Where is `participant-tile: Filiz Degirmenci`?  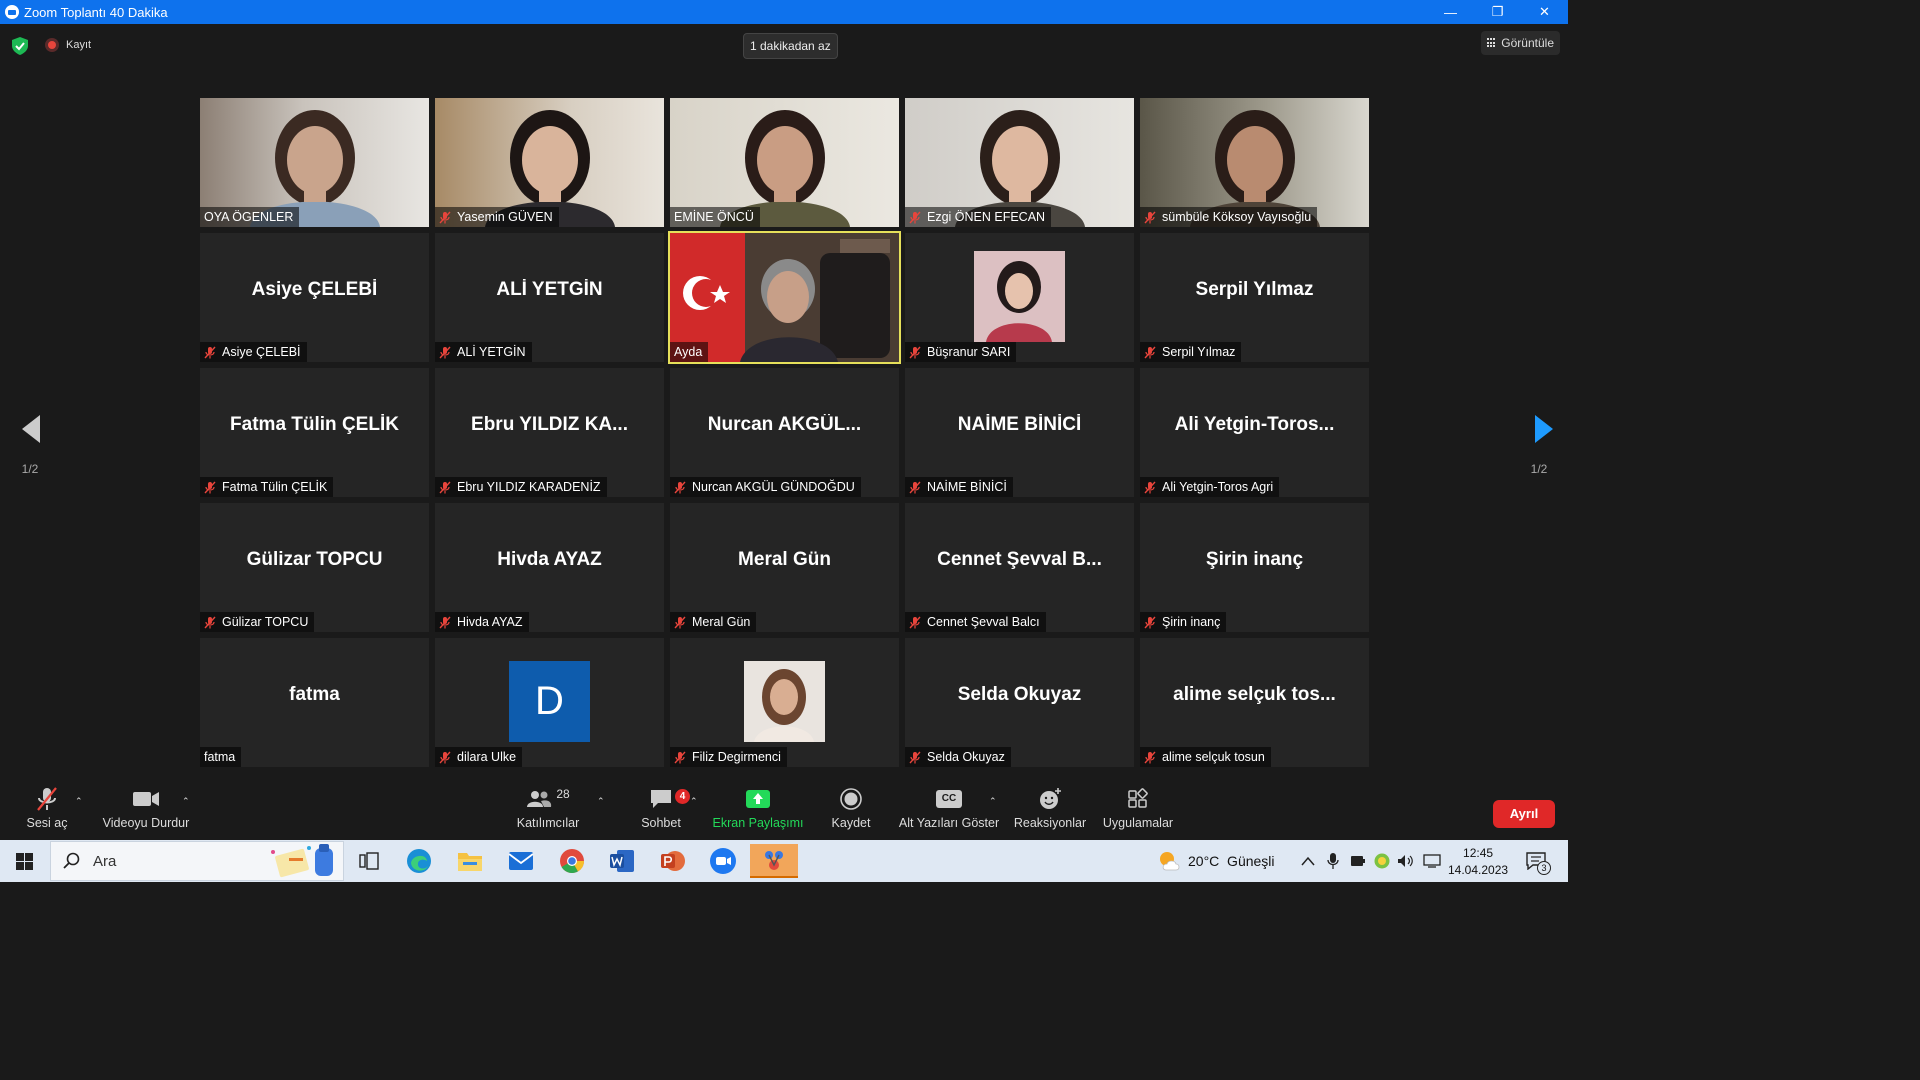 participant-tile: Filiz Degirmenci is located at coordinates (784, 702).